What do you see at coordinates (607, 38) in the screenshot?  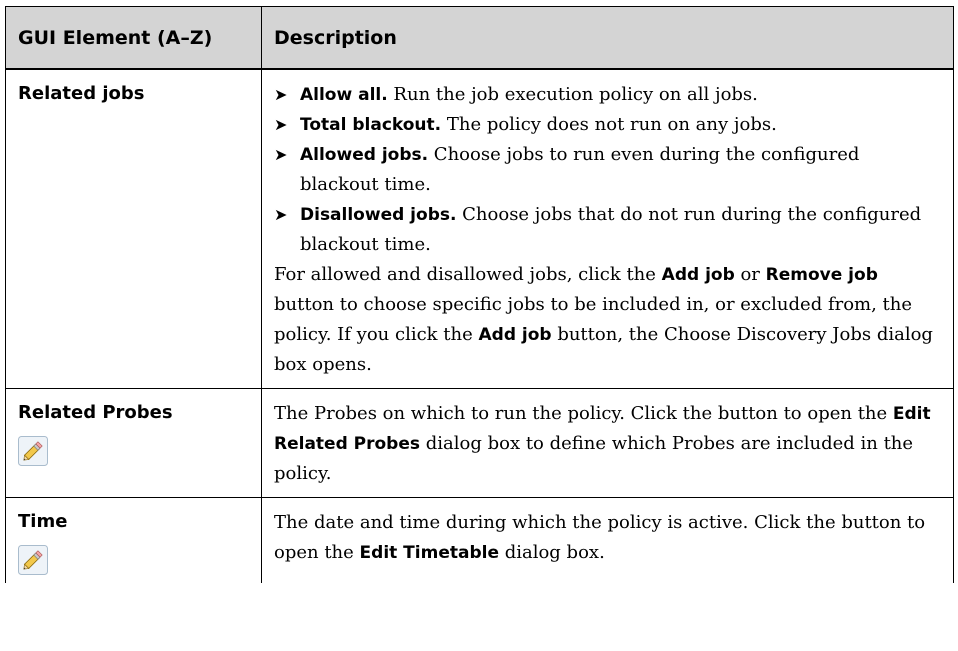 I see `header-description: Description` at bounding box center [607, 38].